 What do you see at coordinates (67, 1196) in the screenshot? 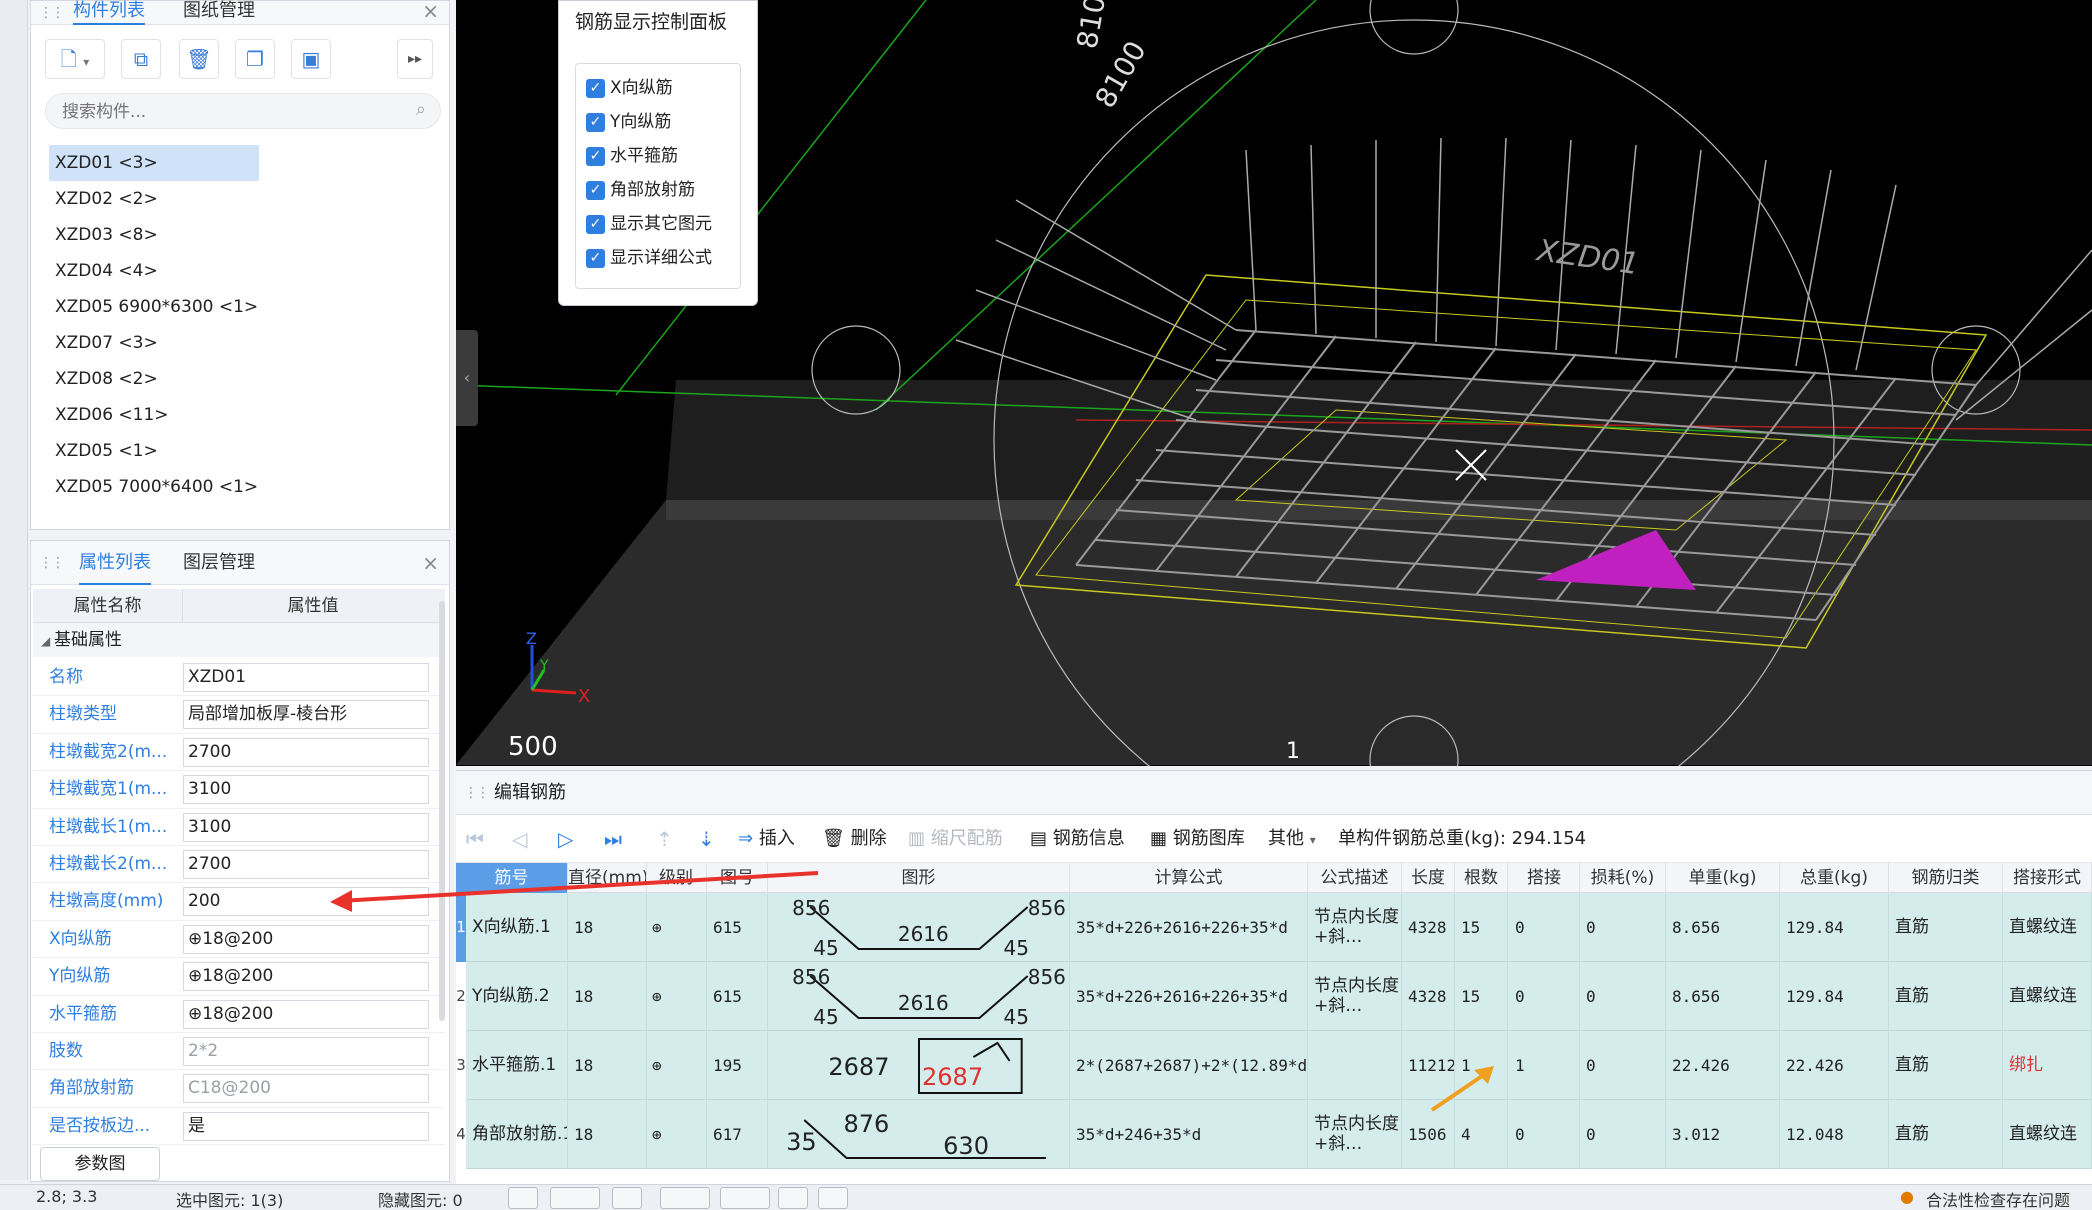
I see `coordinate-readout: 2.8; 3.3` at bounding box center [67, 1196].